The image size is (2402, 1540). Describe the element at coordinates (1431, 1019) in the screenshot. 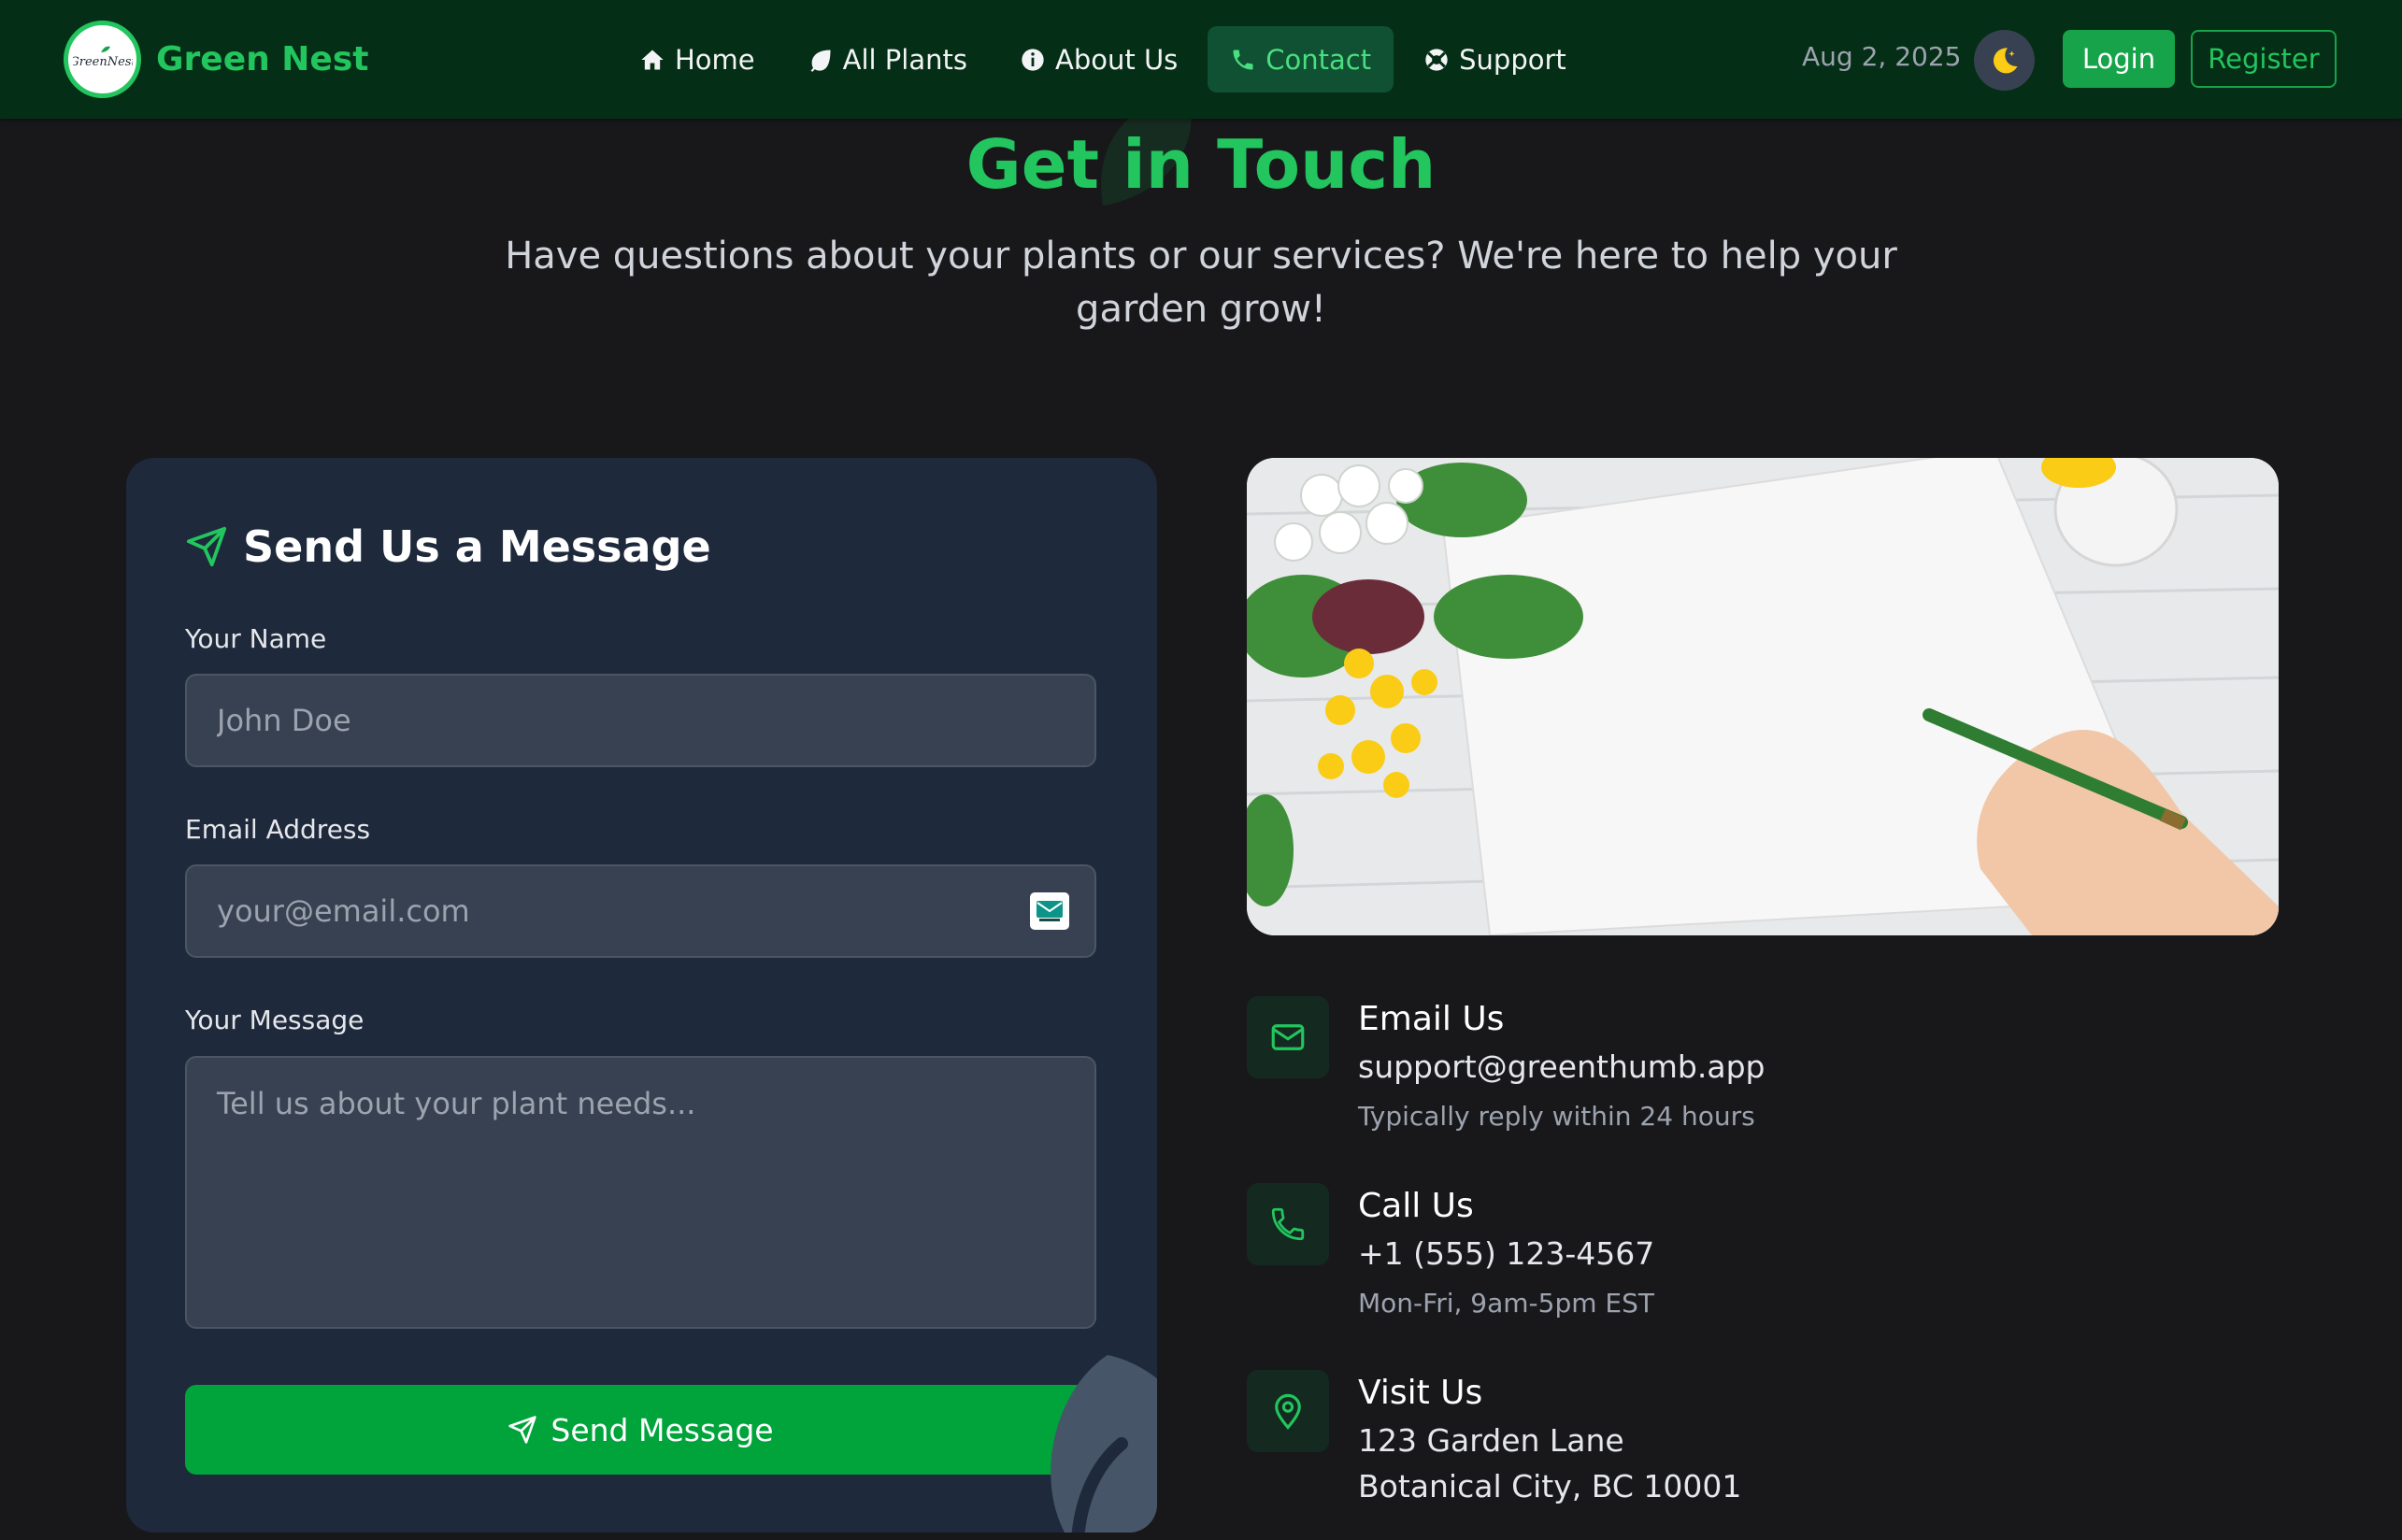

I see `contact-email-title: Email Us` at that location.